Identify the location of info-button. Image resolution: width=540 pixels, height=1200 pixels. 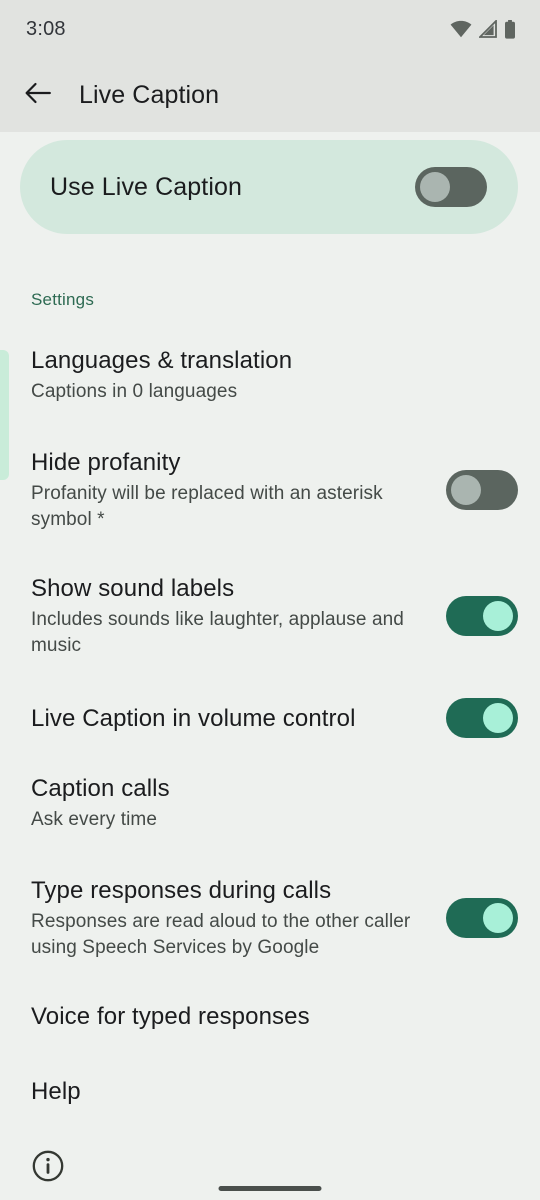
(48, 1166).